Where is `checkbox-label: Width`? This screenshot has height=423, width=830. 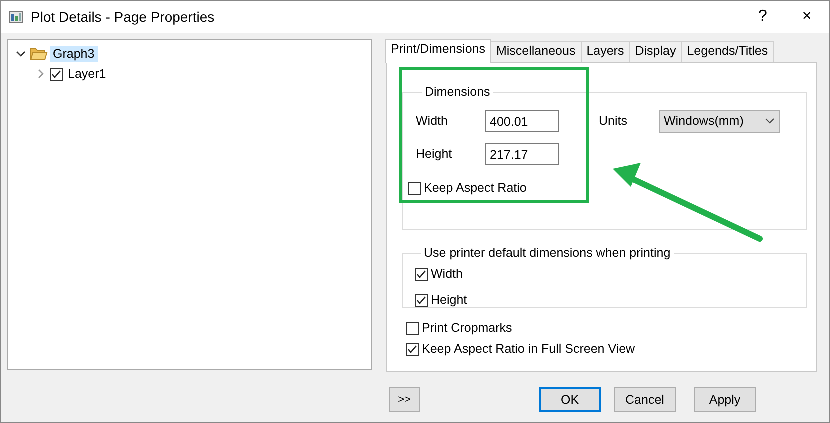 checkbox-label: Width is located at coordinates (447, 274).